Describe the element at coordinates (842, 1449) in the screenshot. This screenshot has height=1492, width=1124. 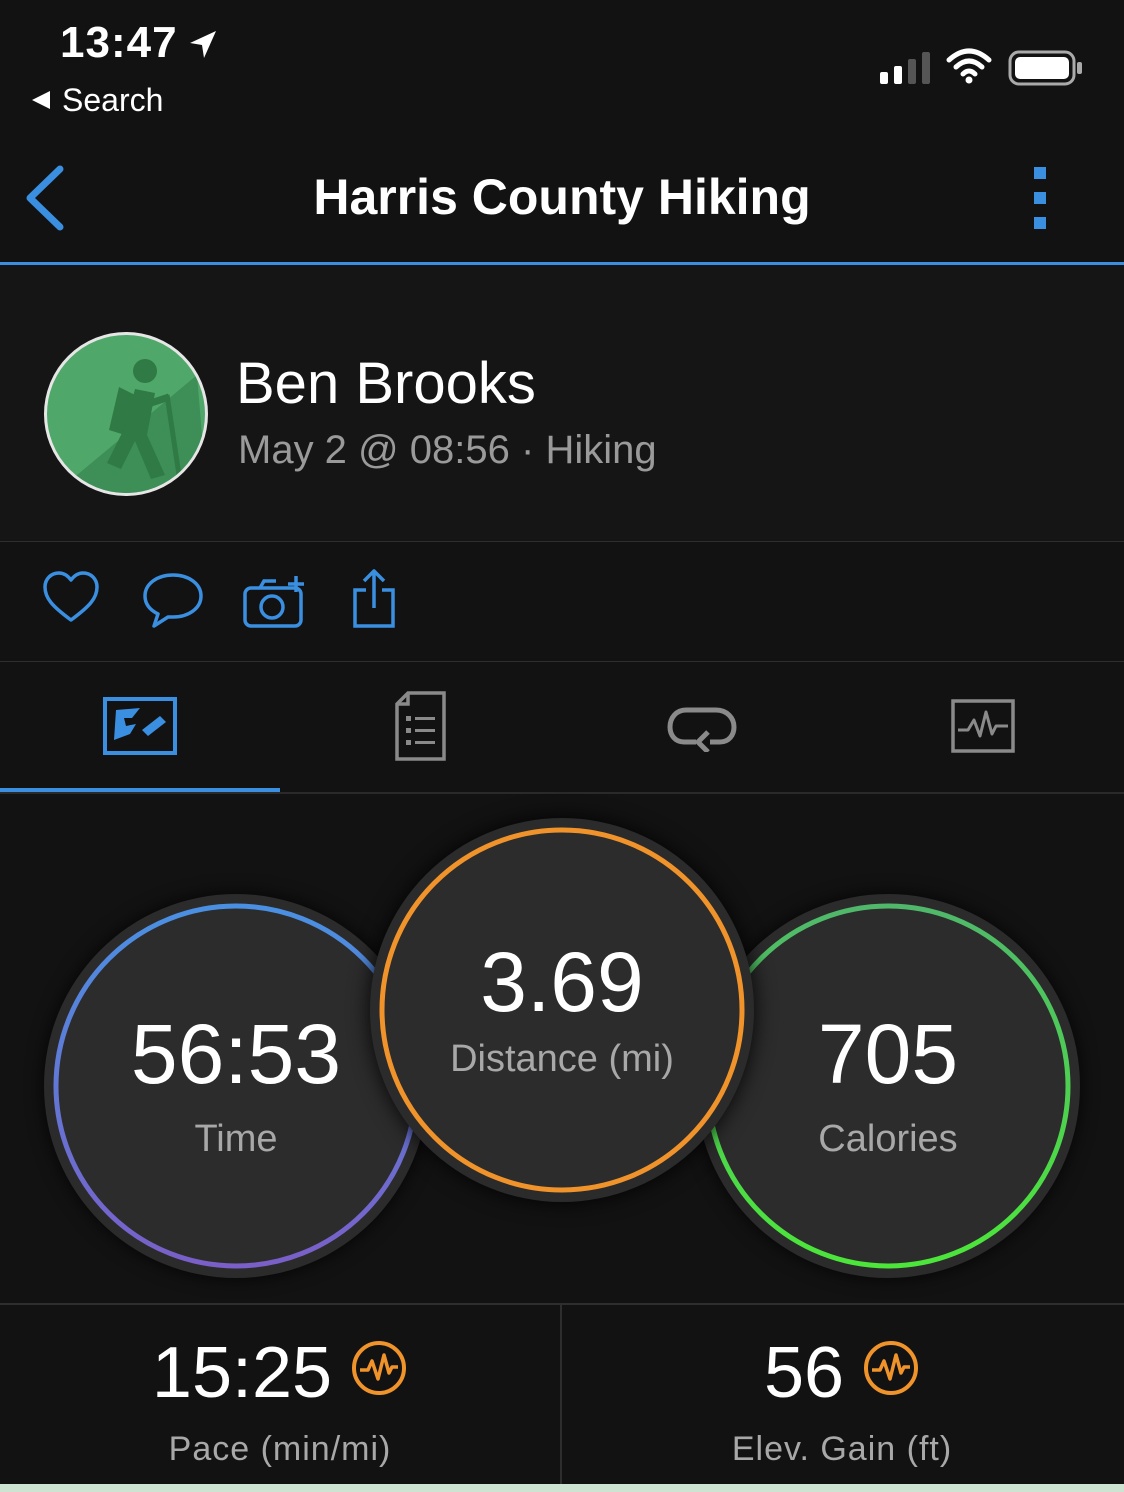
I see `elevation-label: Elev. Gain (ft)` at that location.